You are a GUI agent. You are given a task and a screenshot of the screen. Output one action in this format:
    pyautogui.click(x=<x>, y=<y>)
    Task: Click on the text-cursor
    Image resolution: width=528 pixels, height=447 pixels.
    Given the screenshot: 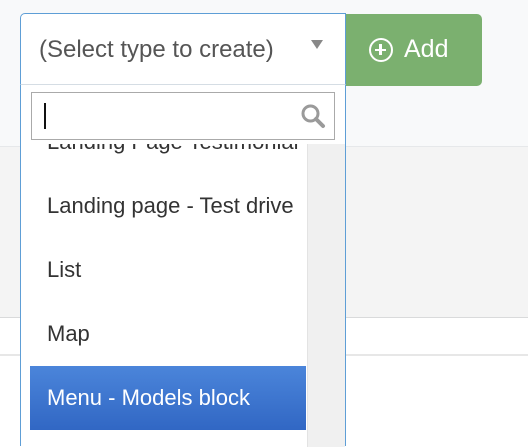 What is the action you would take?
    pyautogui.click(x=45, y=116)
    